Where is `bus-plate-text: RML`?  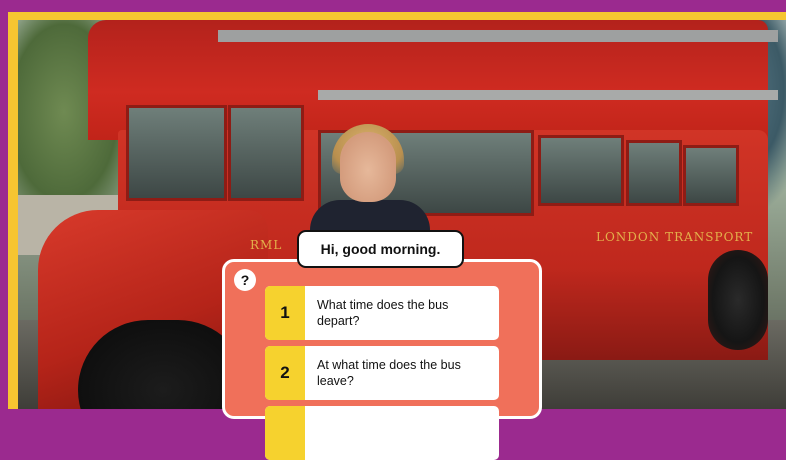 bus-plate-text: RML is located at coordinates (266, 245).